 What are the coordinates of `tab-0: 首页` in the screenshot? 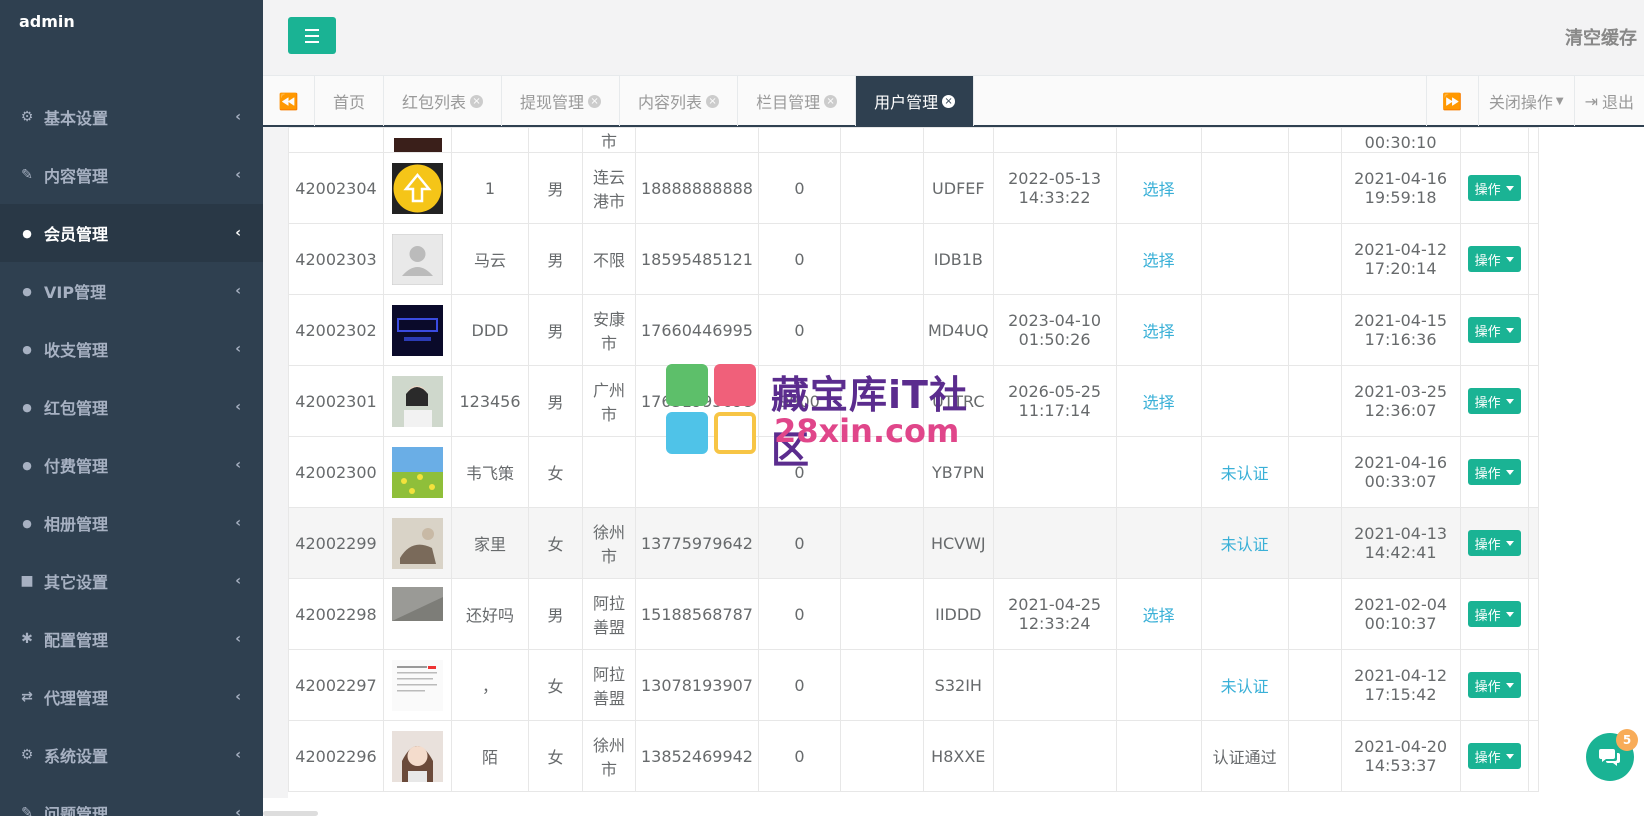 It's located at (350, 101).